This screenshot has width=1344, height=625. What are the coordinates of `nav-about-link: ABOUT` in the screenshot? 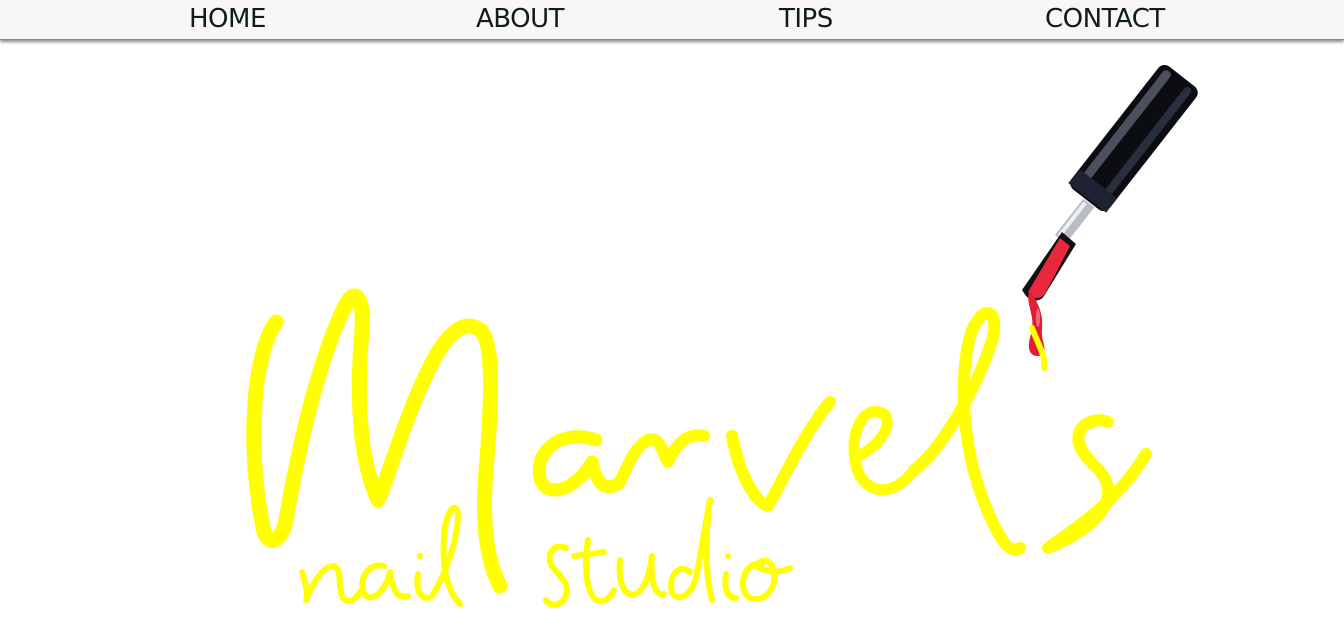 It's located at (520, 19).